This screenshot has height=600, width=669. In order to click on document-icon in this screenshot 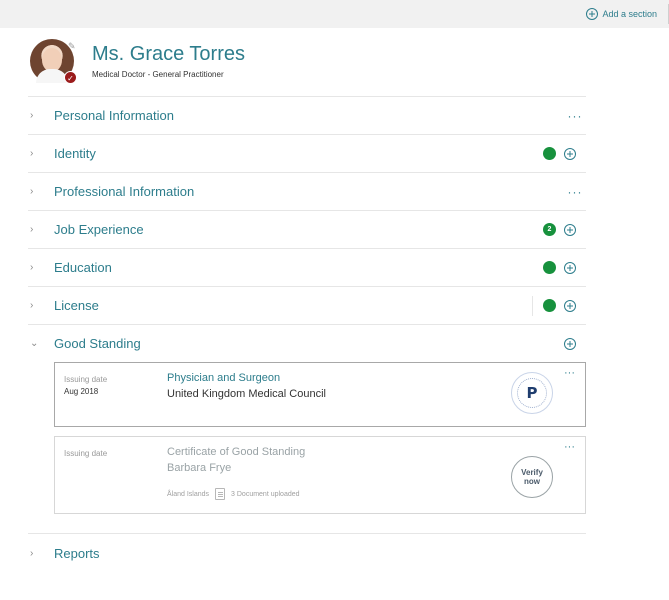, I will do `click(220, 494)`.